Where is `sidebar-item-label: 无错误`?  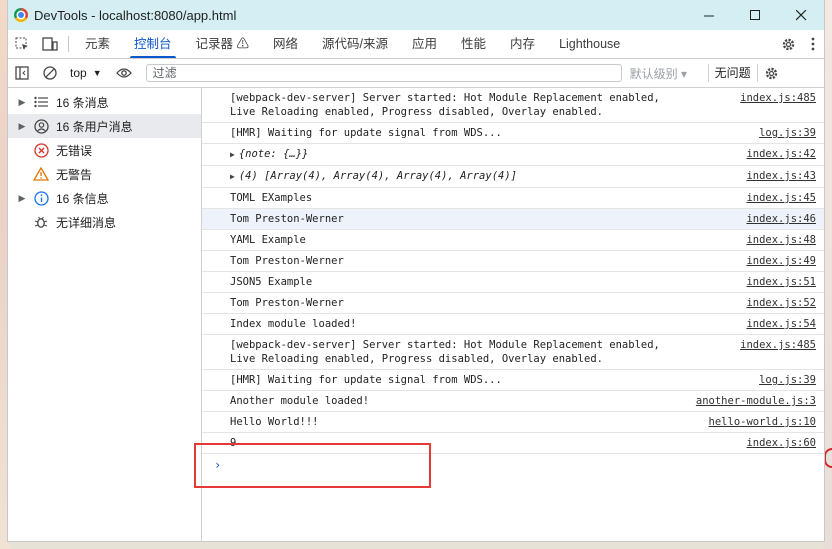 sidebar-item-label: 无错误 is located at coordinates (74, 150).